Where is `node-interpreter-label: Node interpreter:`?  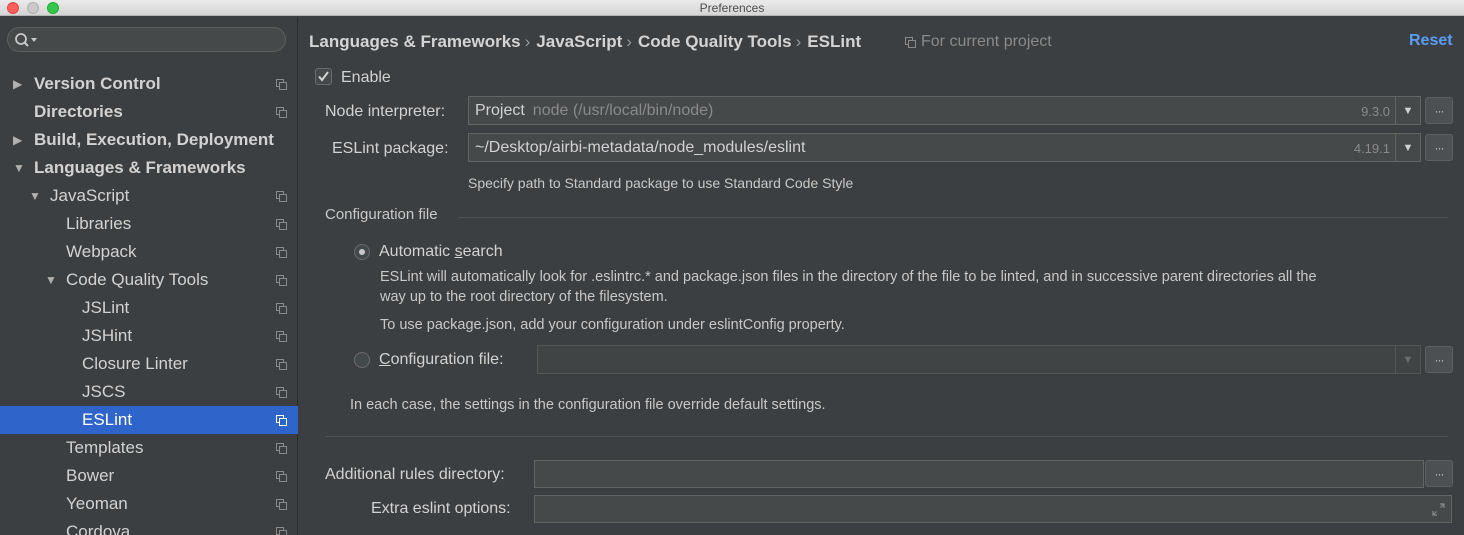 node-interpreter-label: Node interpreter: is located at coordinates (385, 111).